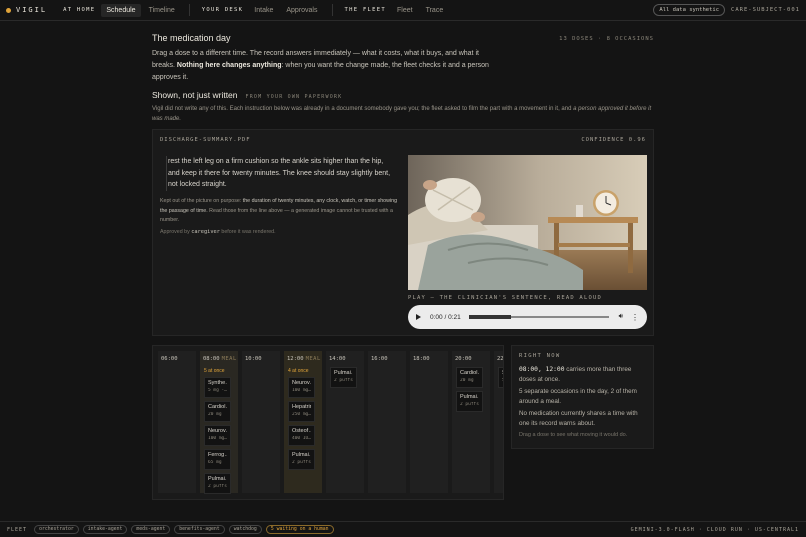 This screenshot has width=806, height=537. What do you see at coordinates (162, 10) in the screenshot?
I see `nav-item-timeline: Timeline` at bounding box center [162, 10].